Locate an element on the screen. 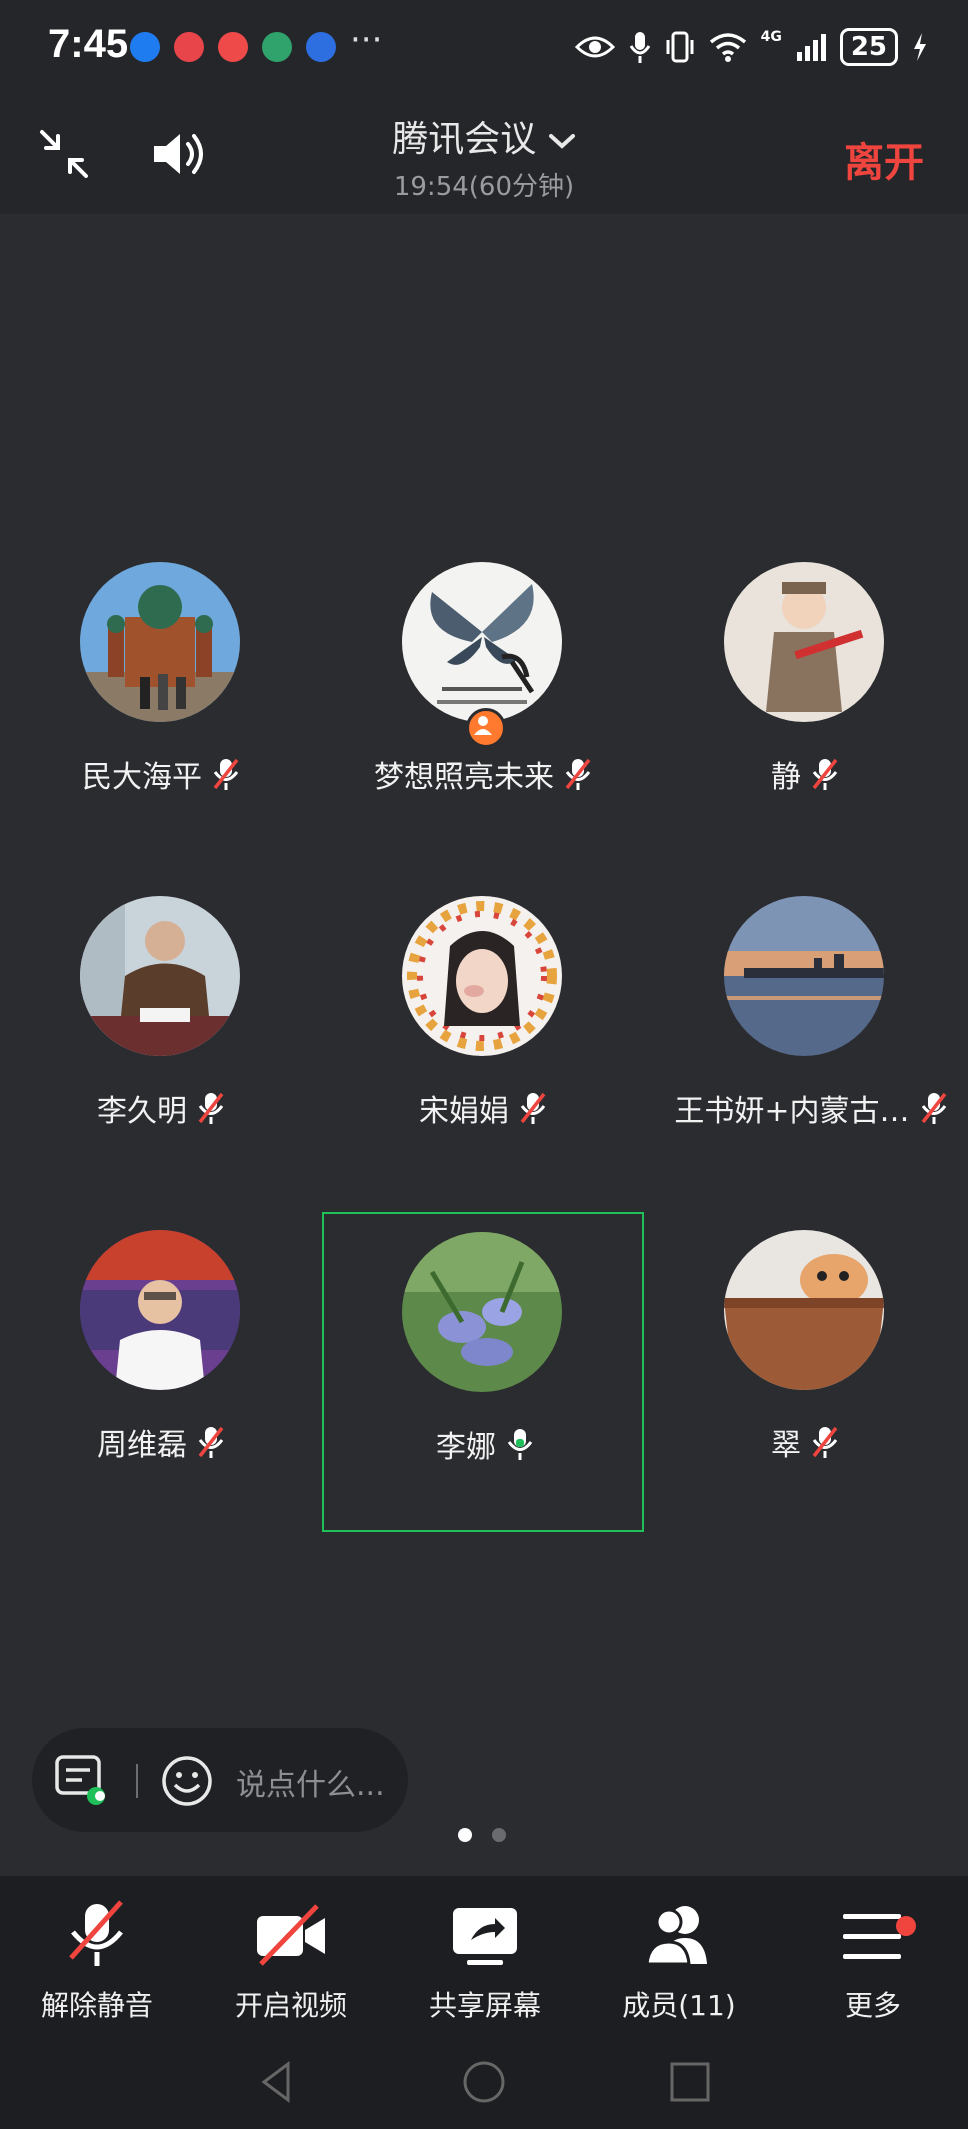 This screenshot has height=2129, width=968. active-speaker-tile: 李娜 is located at coordinates (483, 1372).